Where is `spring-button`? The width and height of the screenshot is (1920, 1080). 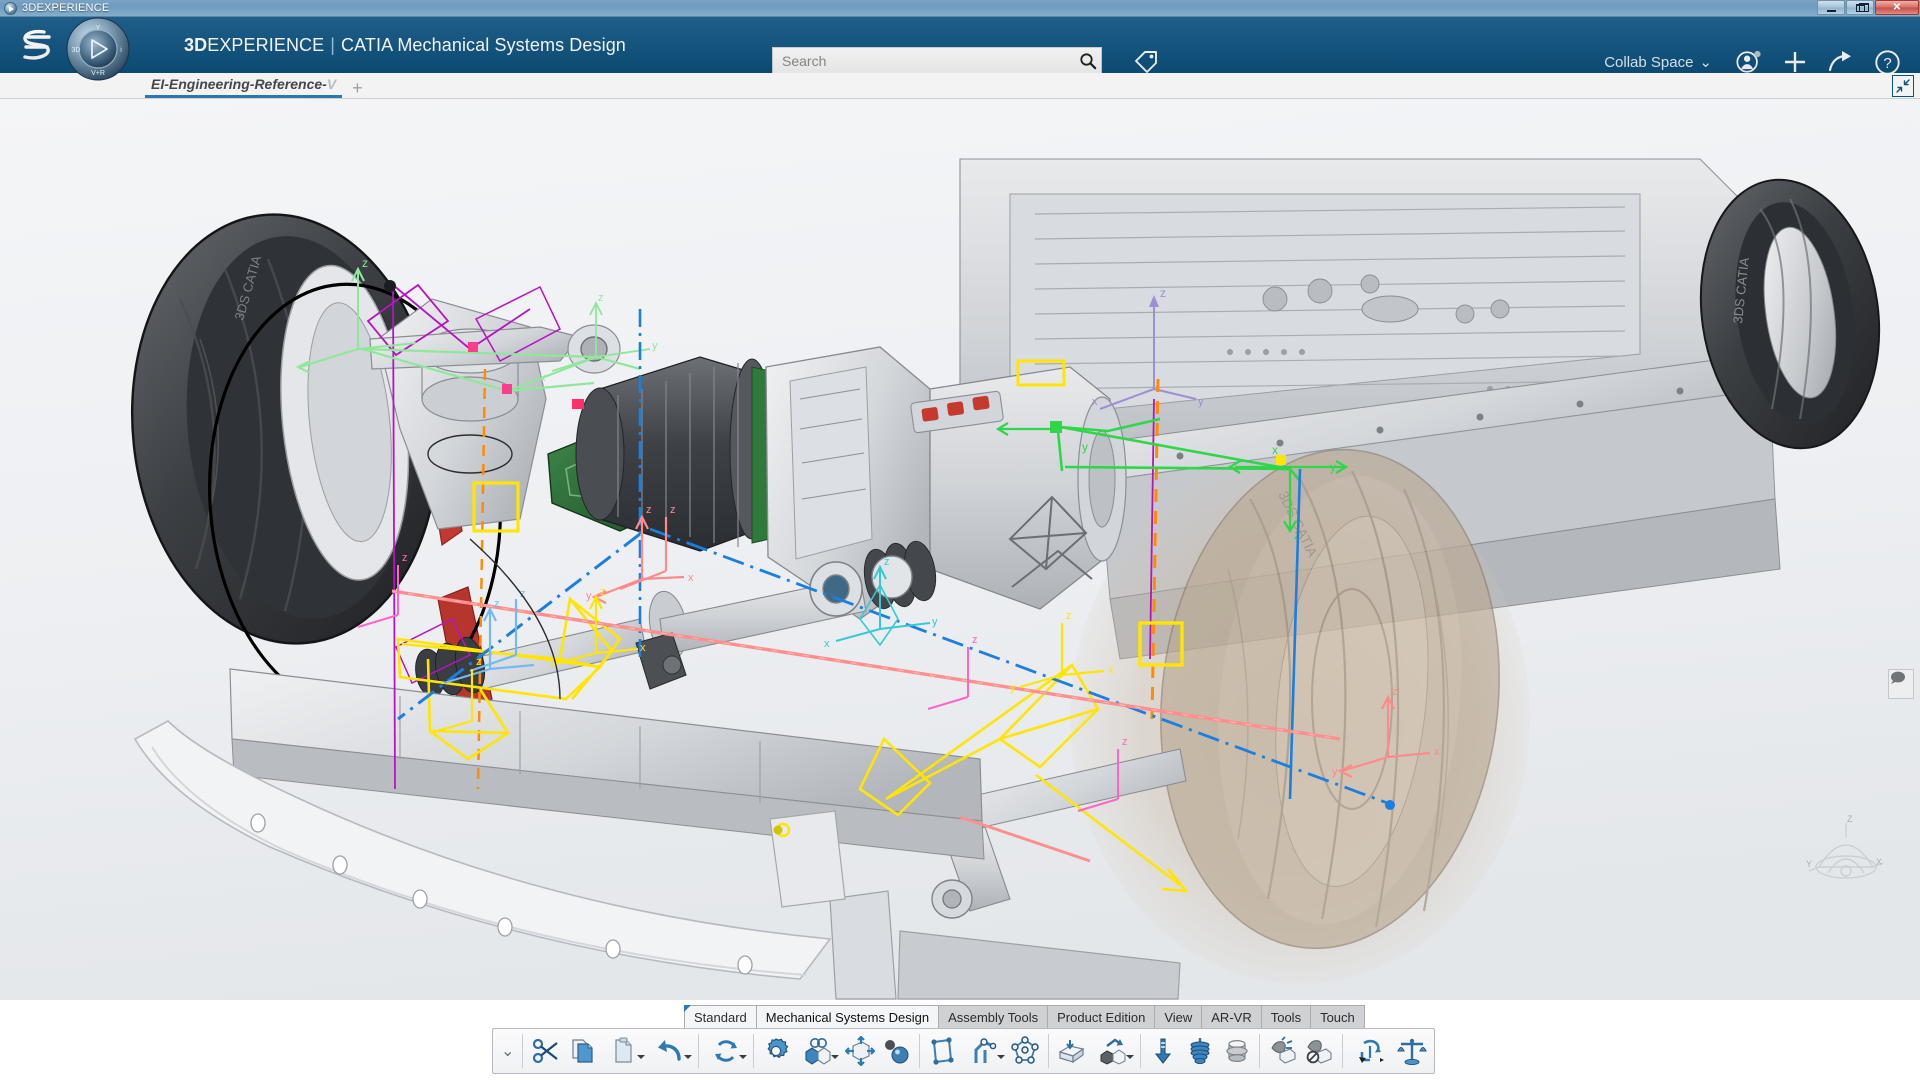
spring-button is located at coordinates (1200, 1051).